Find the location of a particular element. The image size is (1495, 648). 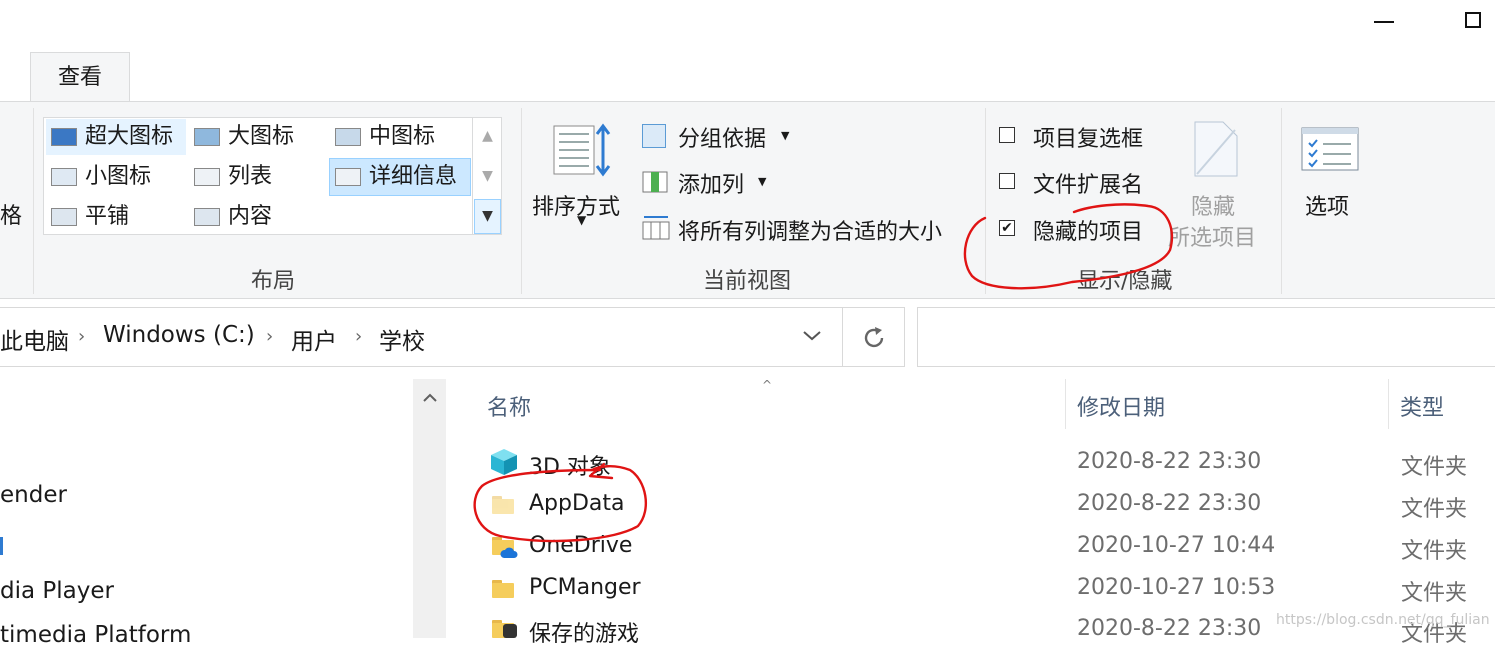

watermark: https://blog.csdn.net/qq_fulian is located at coordinates (1383, 620).